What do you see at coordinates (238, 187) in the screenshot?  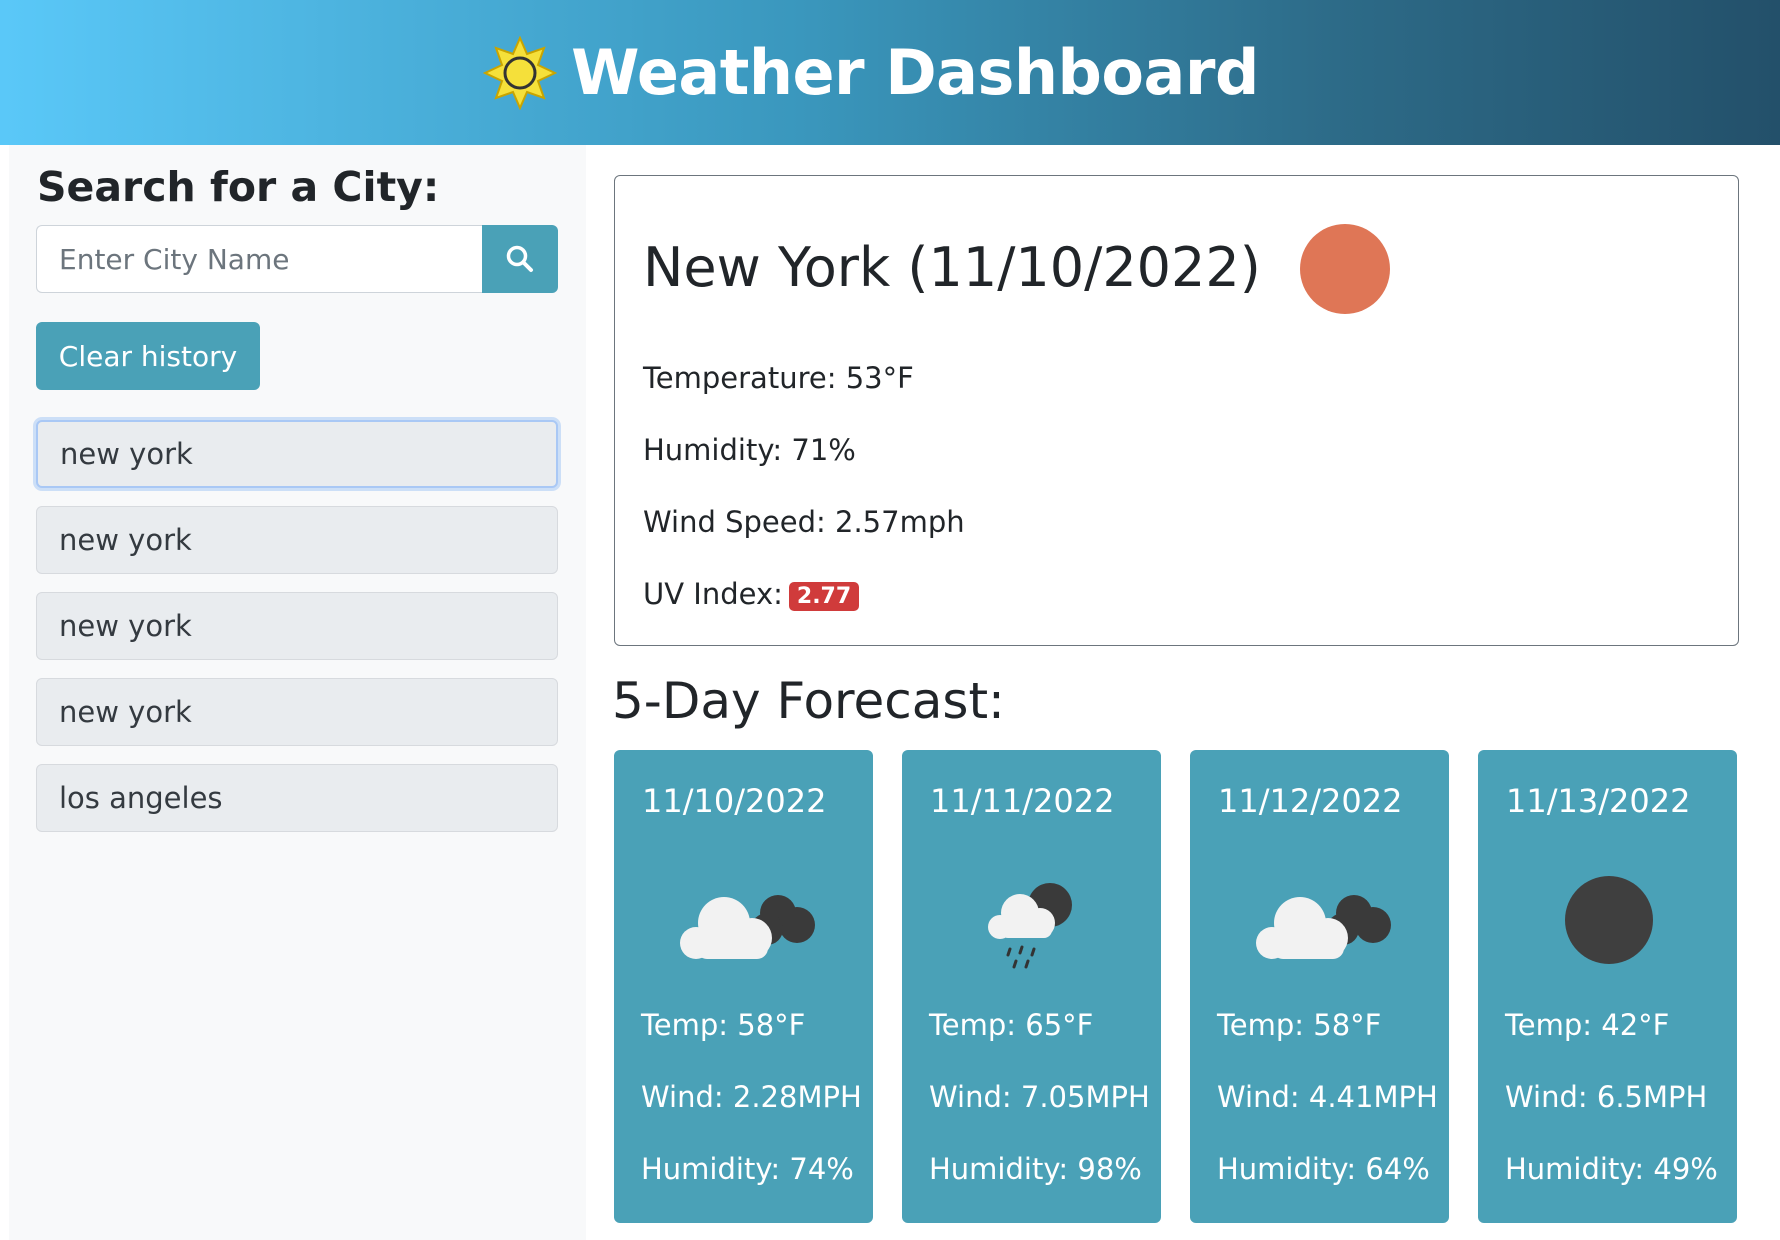 I see `search-heading: Search for a City:` at bounding box center [238, 187].